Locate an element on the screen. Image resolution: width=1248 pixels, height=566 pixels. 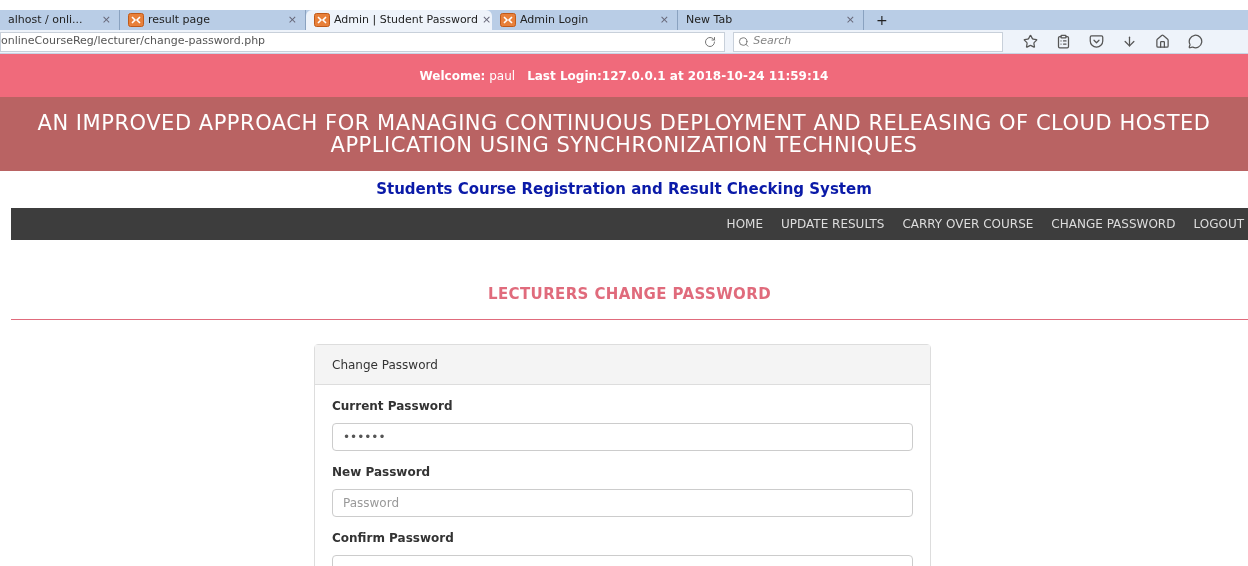
password-field: •••••• is located at coordinates (622, 437).